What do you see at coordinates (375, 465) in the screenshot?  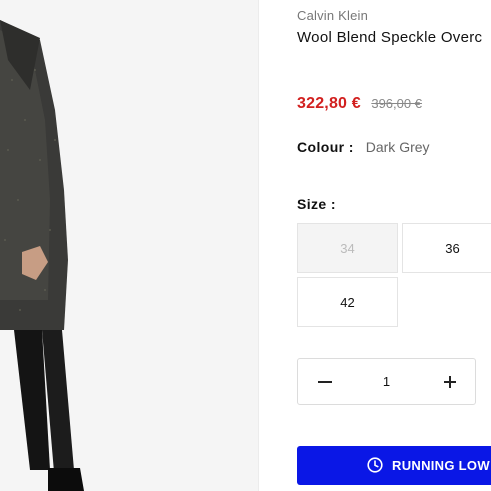 I see `clock-icon` at bounding box center [375, 465].